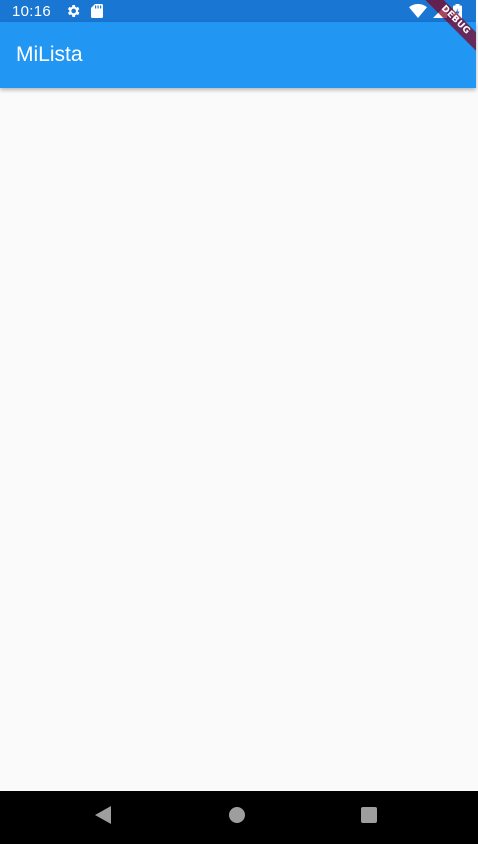  I want to click on navigation-bar, so click(239, 817).